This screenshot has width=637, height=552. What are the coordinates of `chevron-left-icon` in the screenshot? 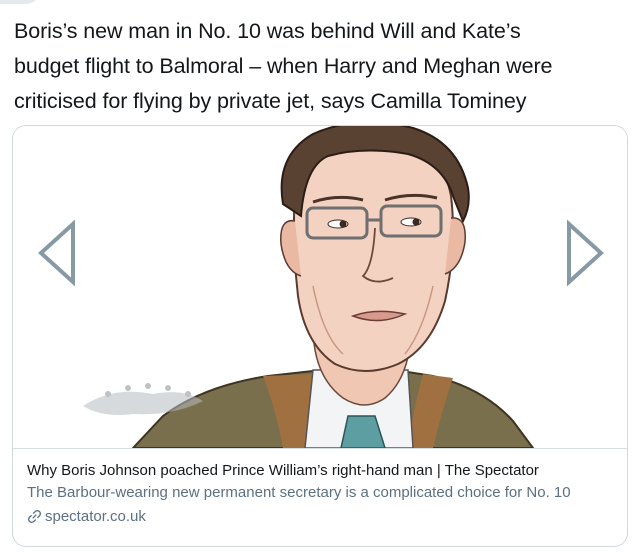 It's located at (56, 253).